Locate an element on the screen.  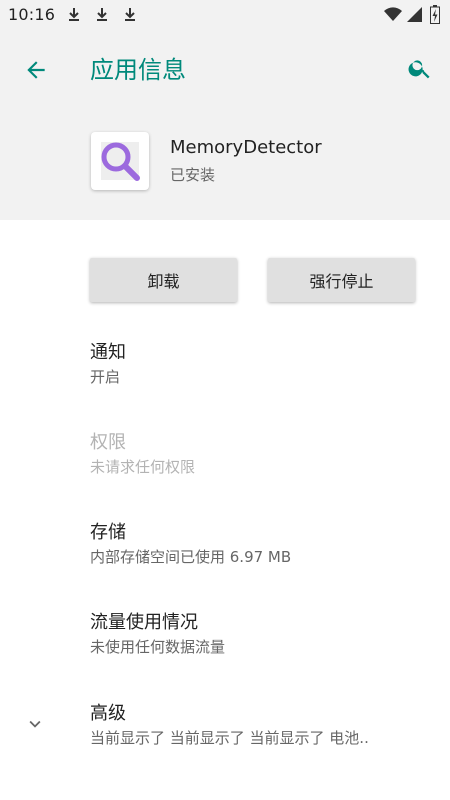
app-icon is located at coordinates (120, 161).